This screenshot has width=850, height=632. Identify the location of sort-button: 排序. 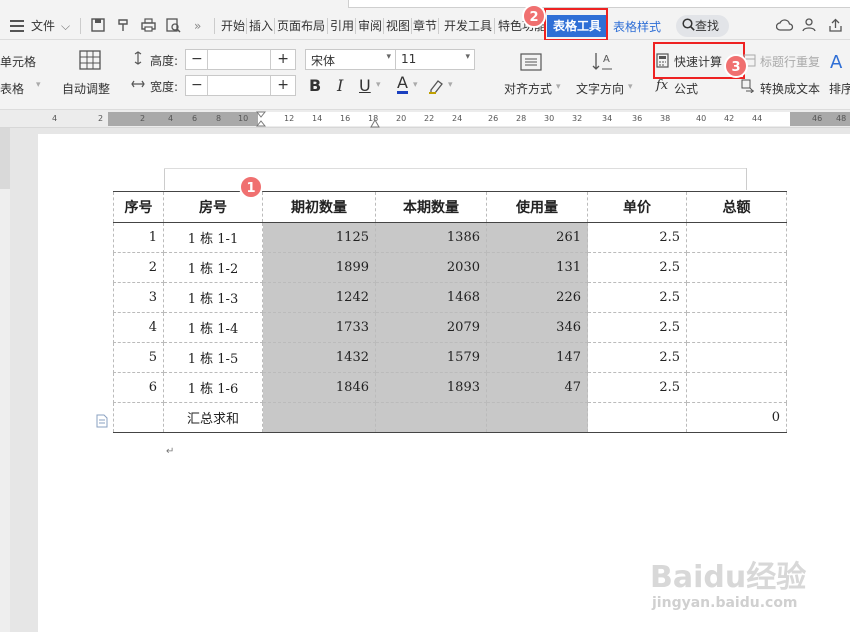
(839, 88).